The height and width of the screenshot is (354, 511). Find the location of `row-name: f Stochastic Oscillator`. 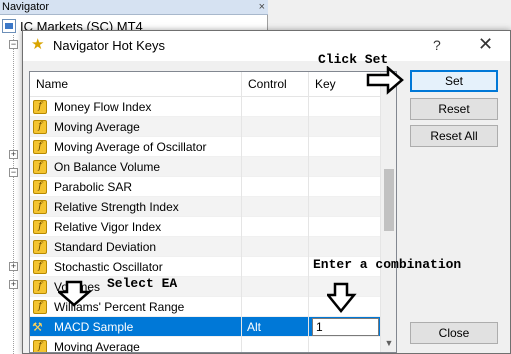

row-name: f Stochastic Oscillator is located at coordinates (136, 267).